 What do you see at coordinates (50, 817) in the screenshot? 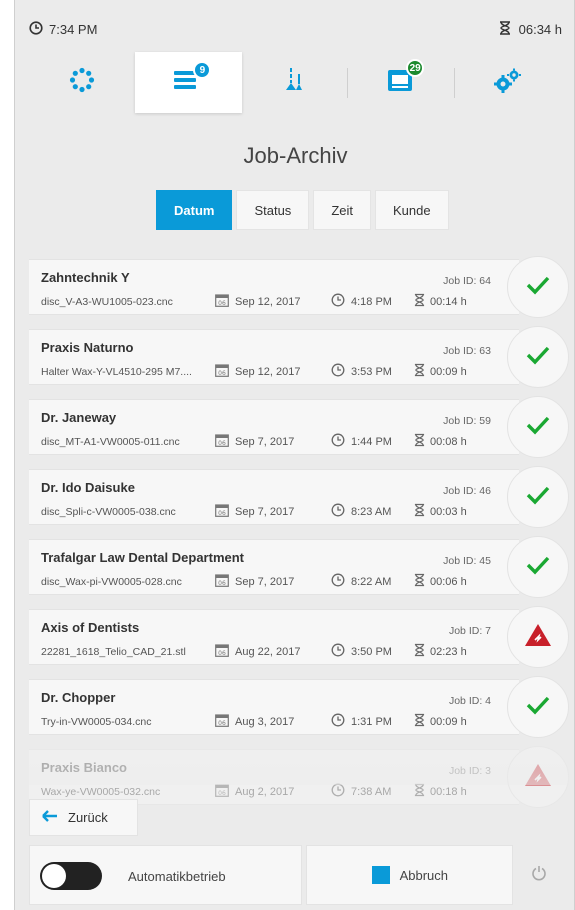
I see `arrow-left-icon` at bounding box center [50, 817].